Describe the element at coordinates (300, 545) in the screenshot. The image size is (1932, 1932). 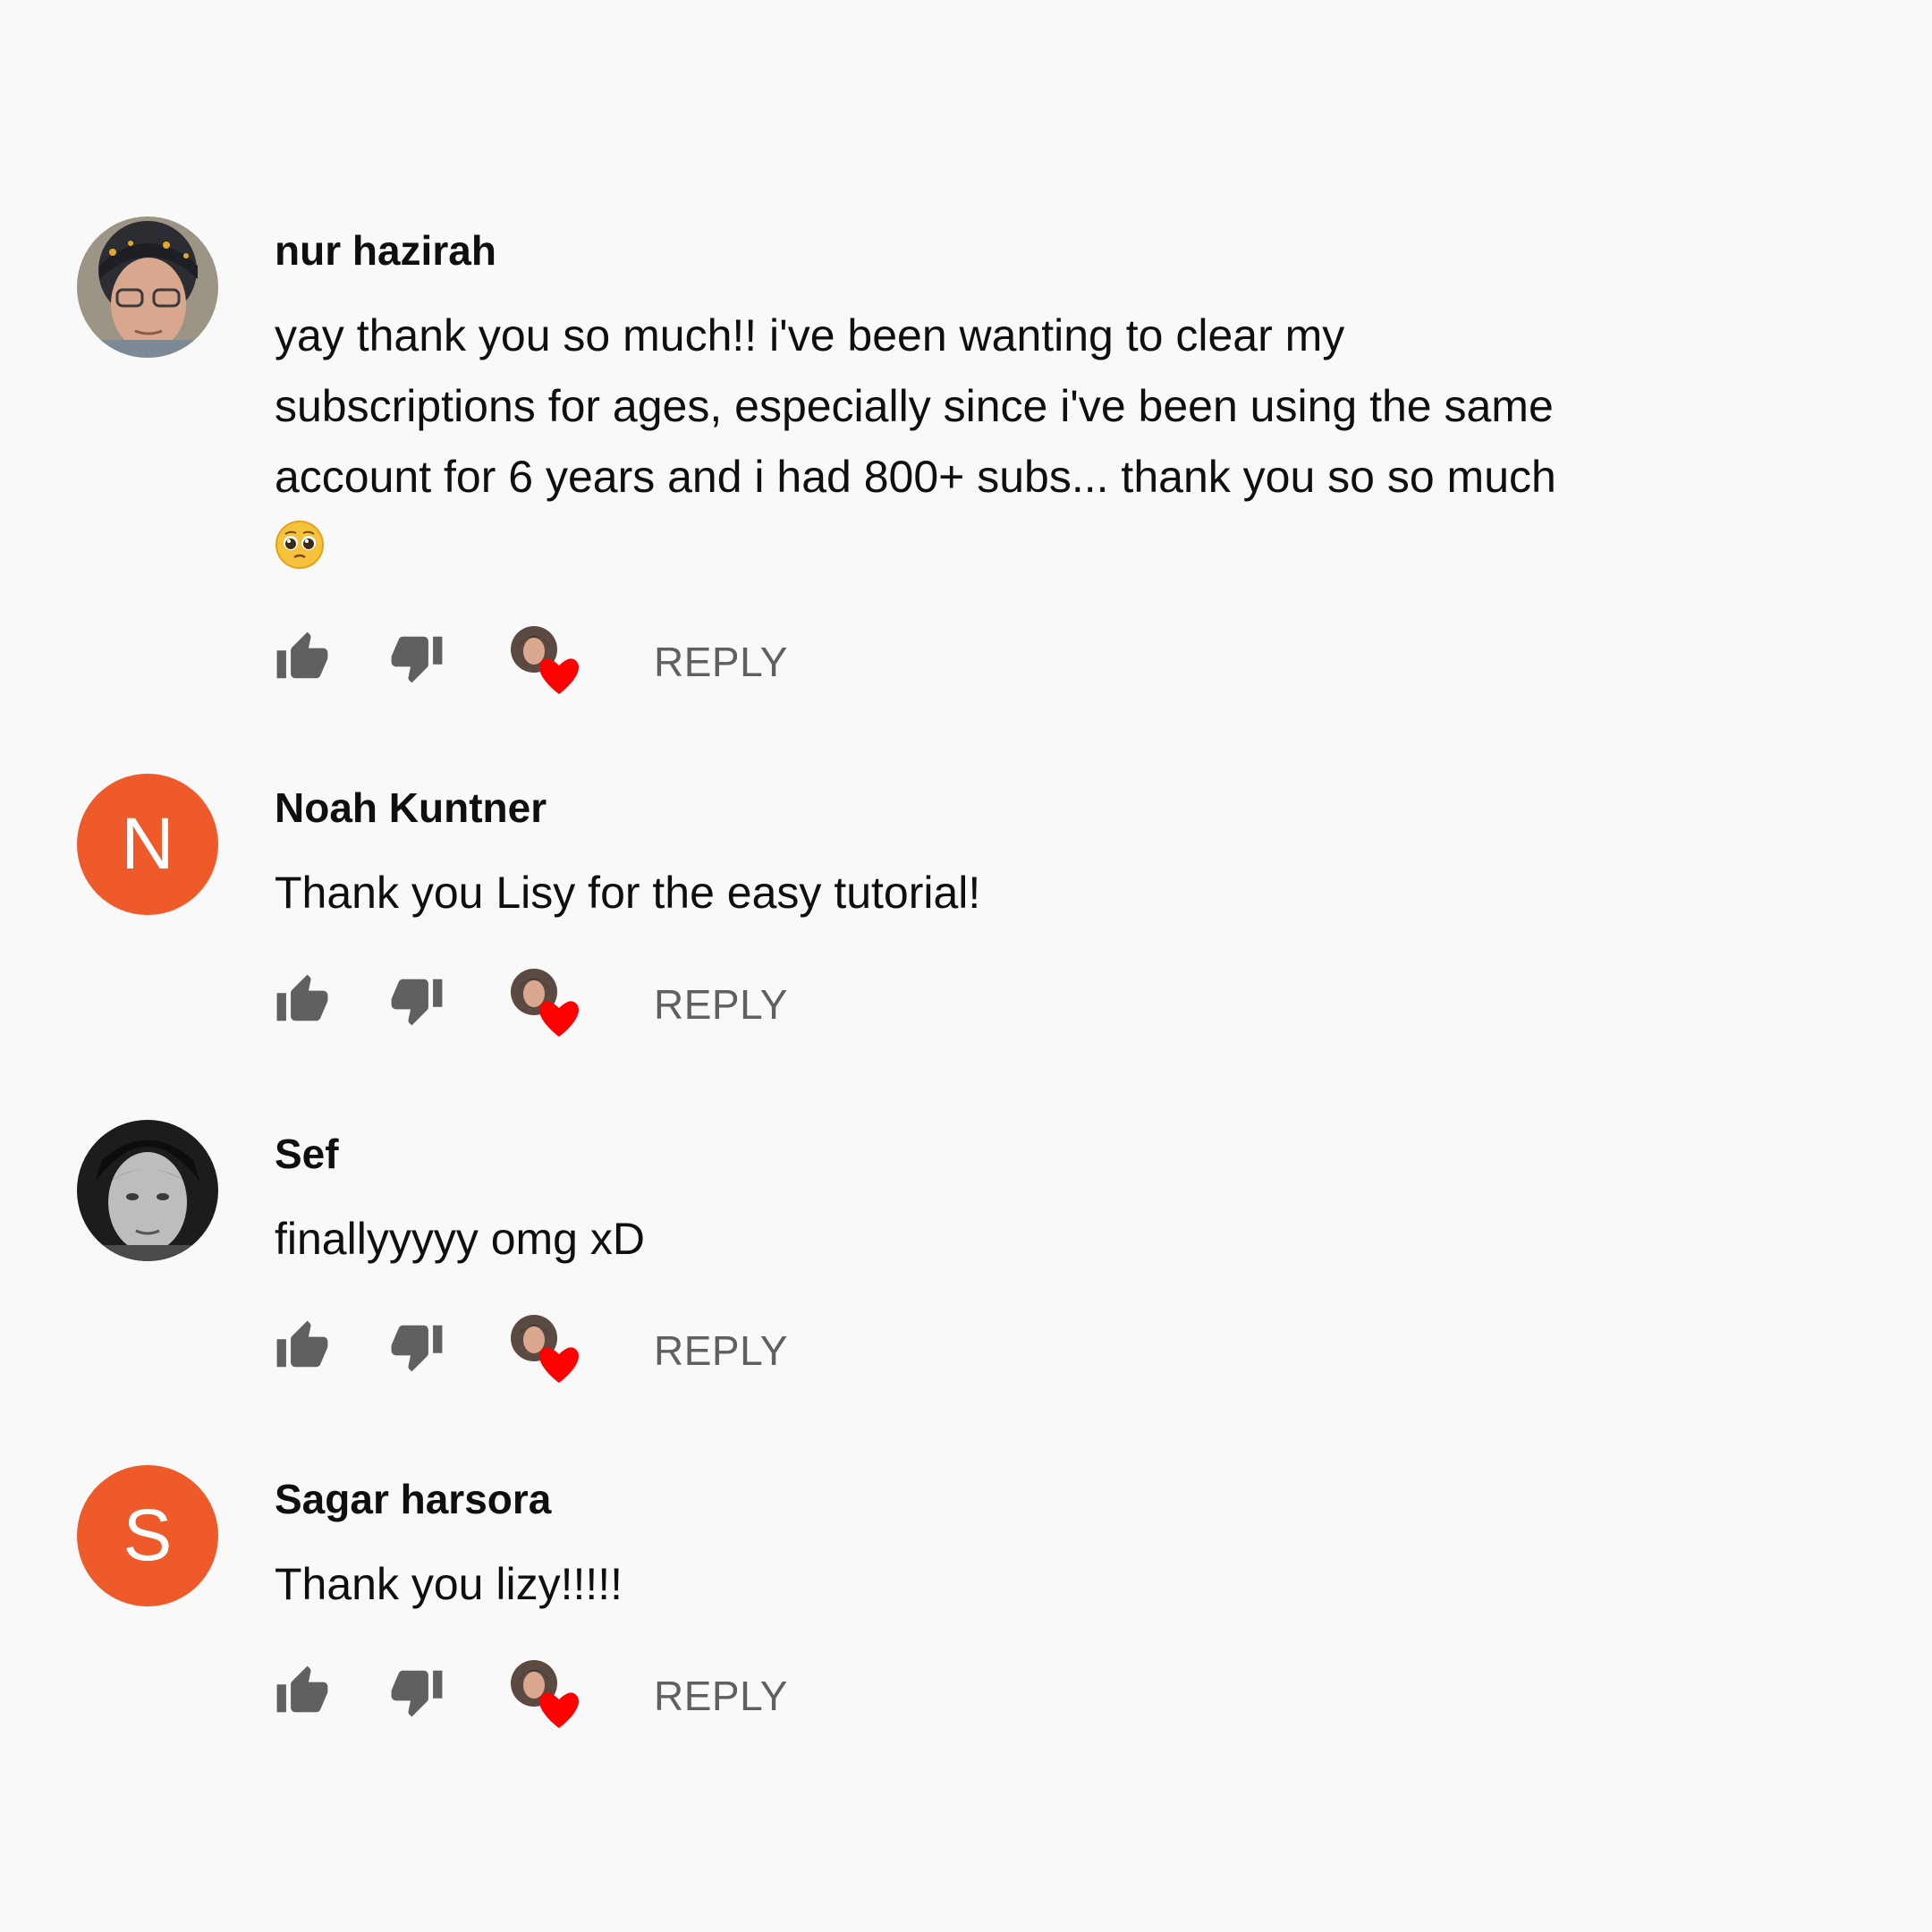
I see `pleading-face-emoji-icon` at that location.